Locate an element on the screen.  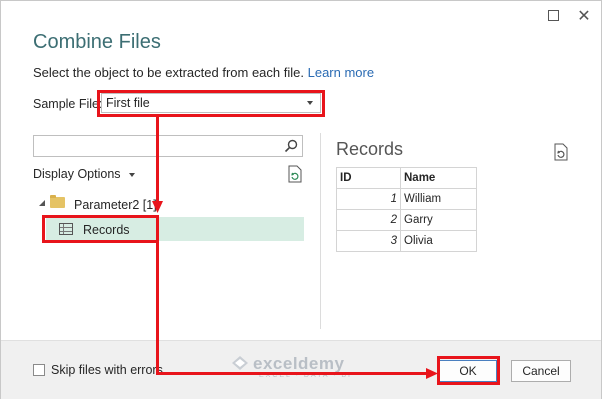
table-row: 3 Olivia is located at coordinates (406, 241).